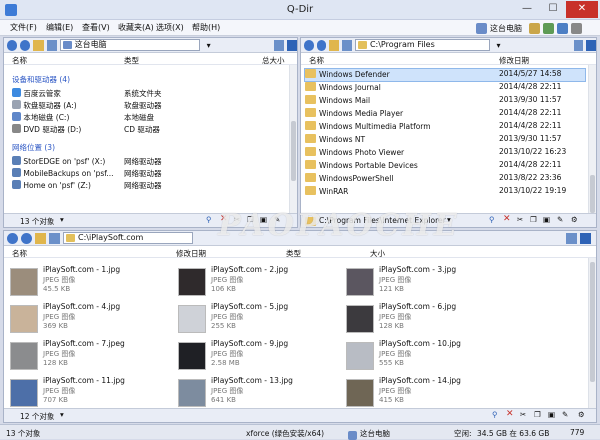  What do you see at coordinates (576, 28) in the screenshot?
I see `settings-icon` at bounding box center [576, 28].